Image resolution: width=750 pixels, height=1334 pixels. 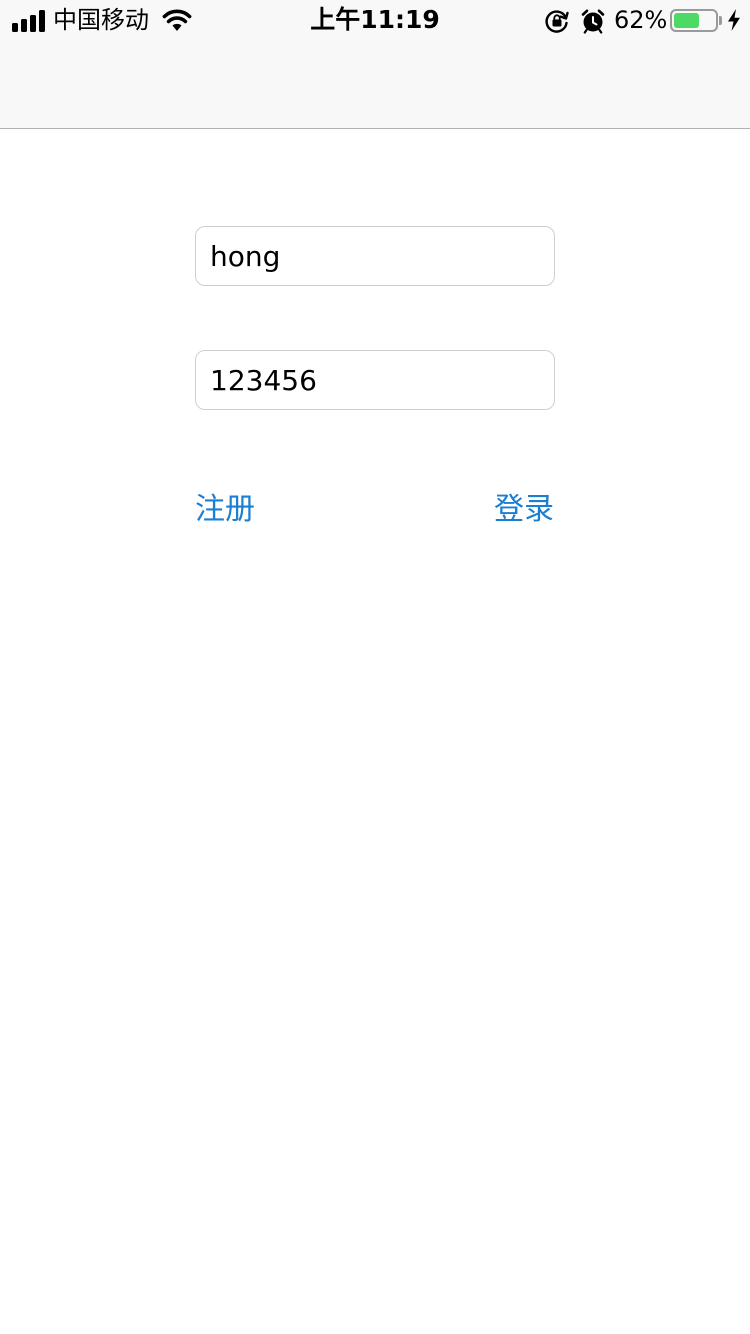 What do you see at coordinates (375, 64) in the screenshot?
I see `top-bar: 中国移动 上午11:19 62%` at bounding box center [375, 64].